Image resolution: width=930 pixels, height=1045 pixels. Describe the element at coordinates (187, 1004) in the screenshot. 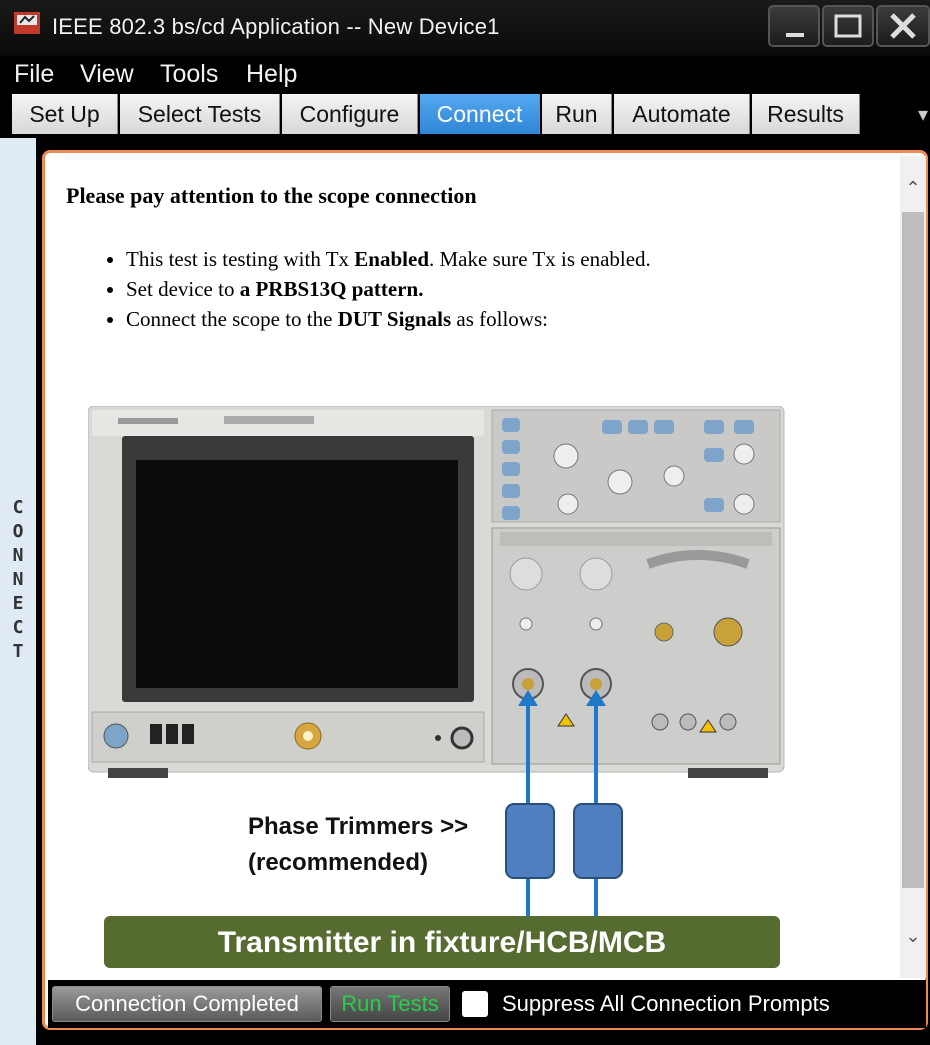

I see `connection-completed-button: Connection Completed` at that location.